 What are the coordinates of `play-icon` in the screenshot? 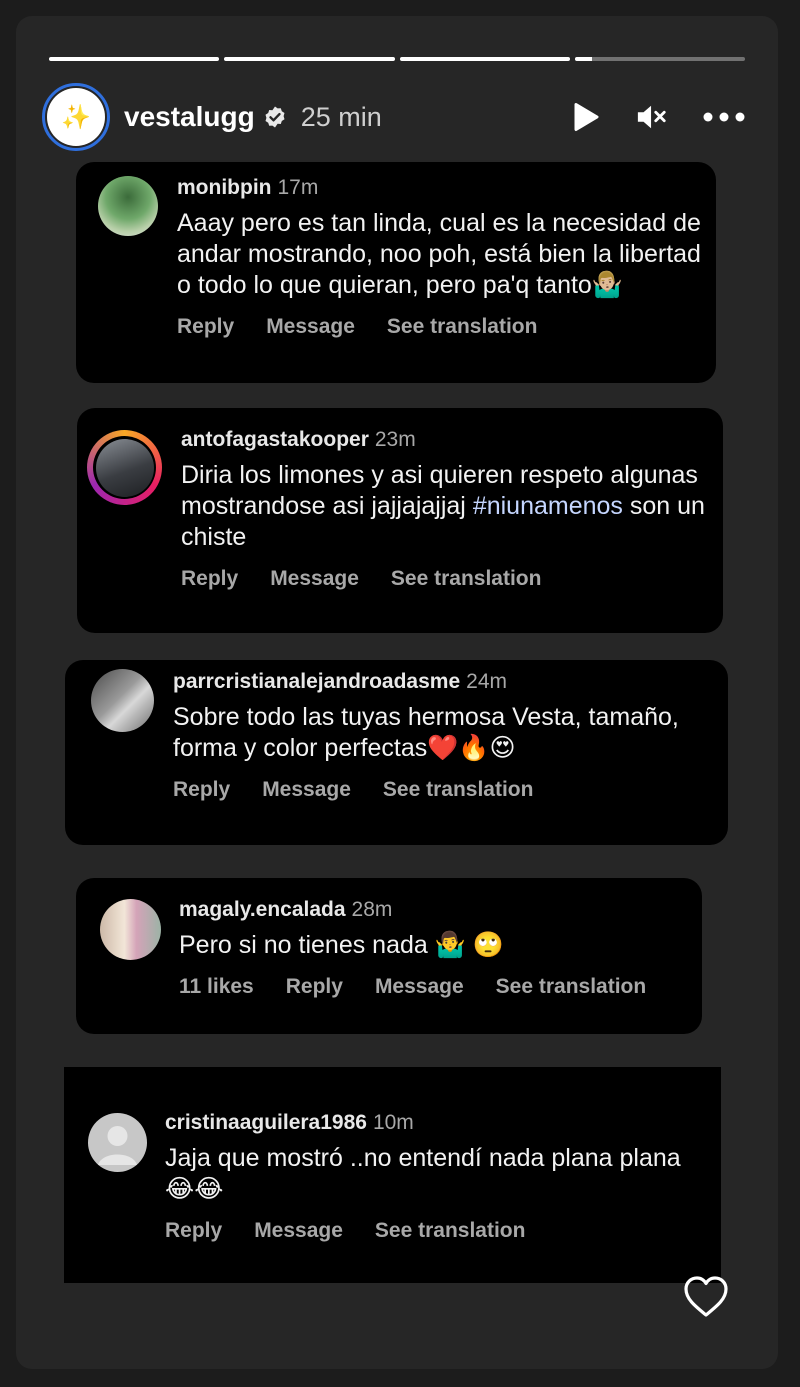 It's located at (586, 117).